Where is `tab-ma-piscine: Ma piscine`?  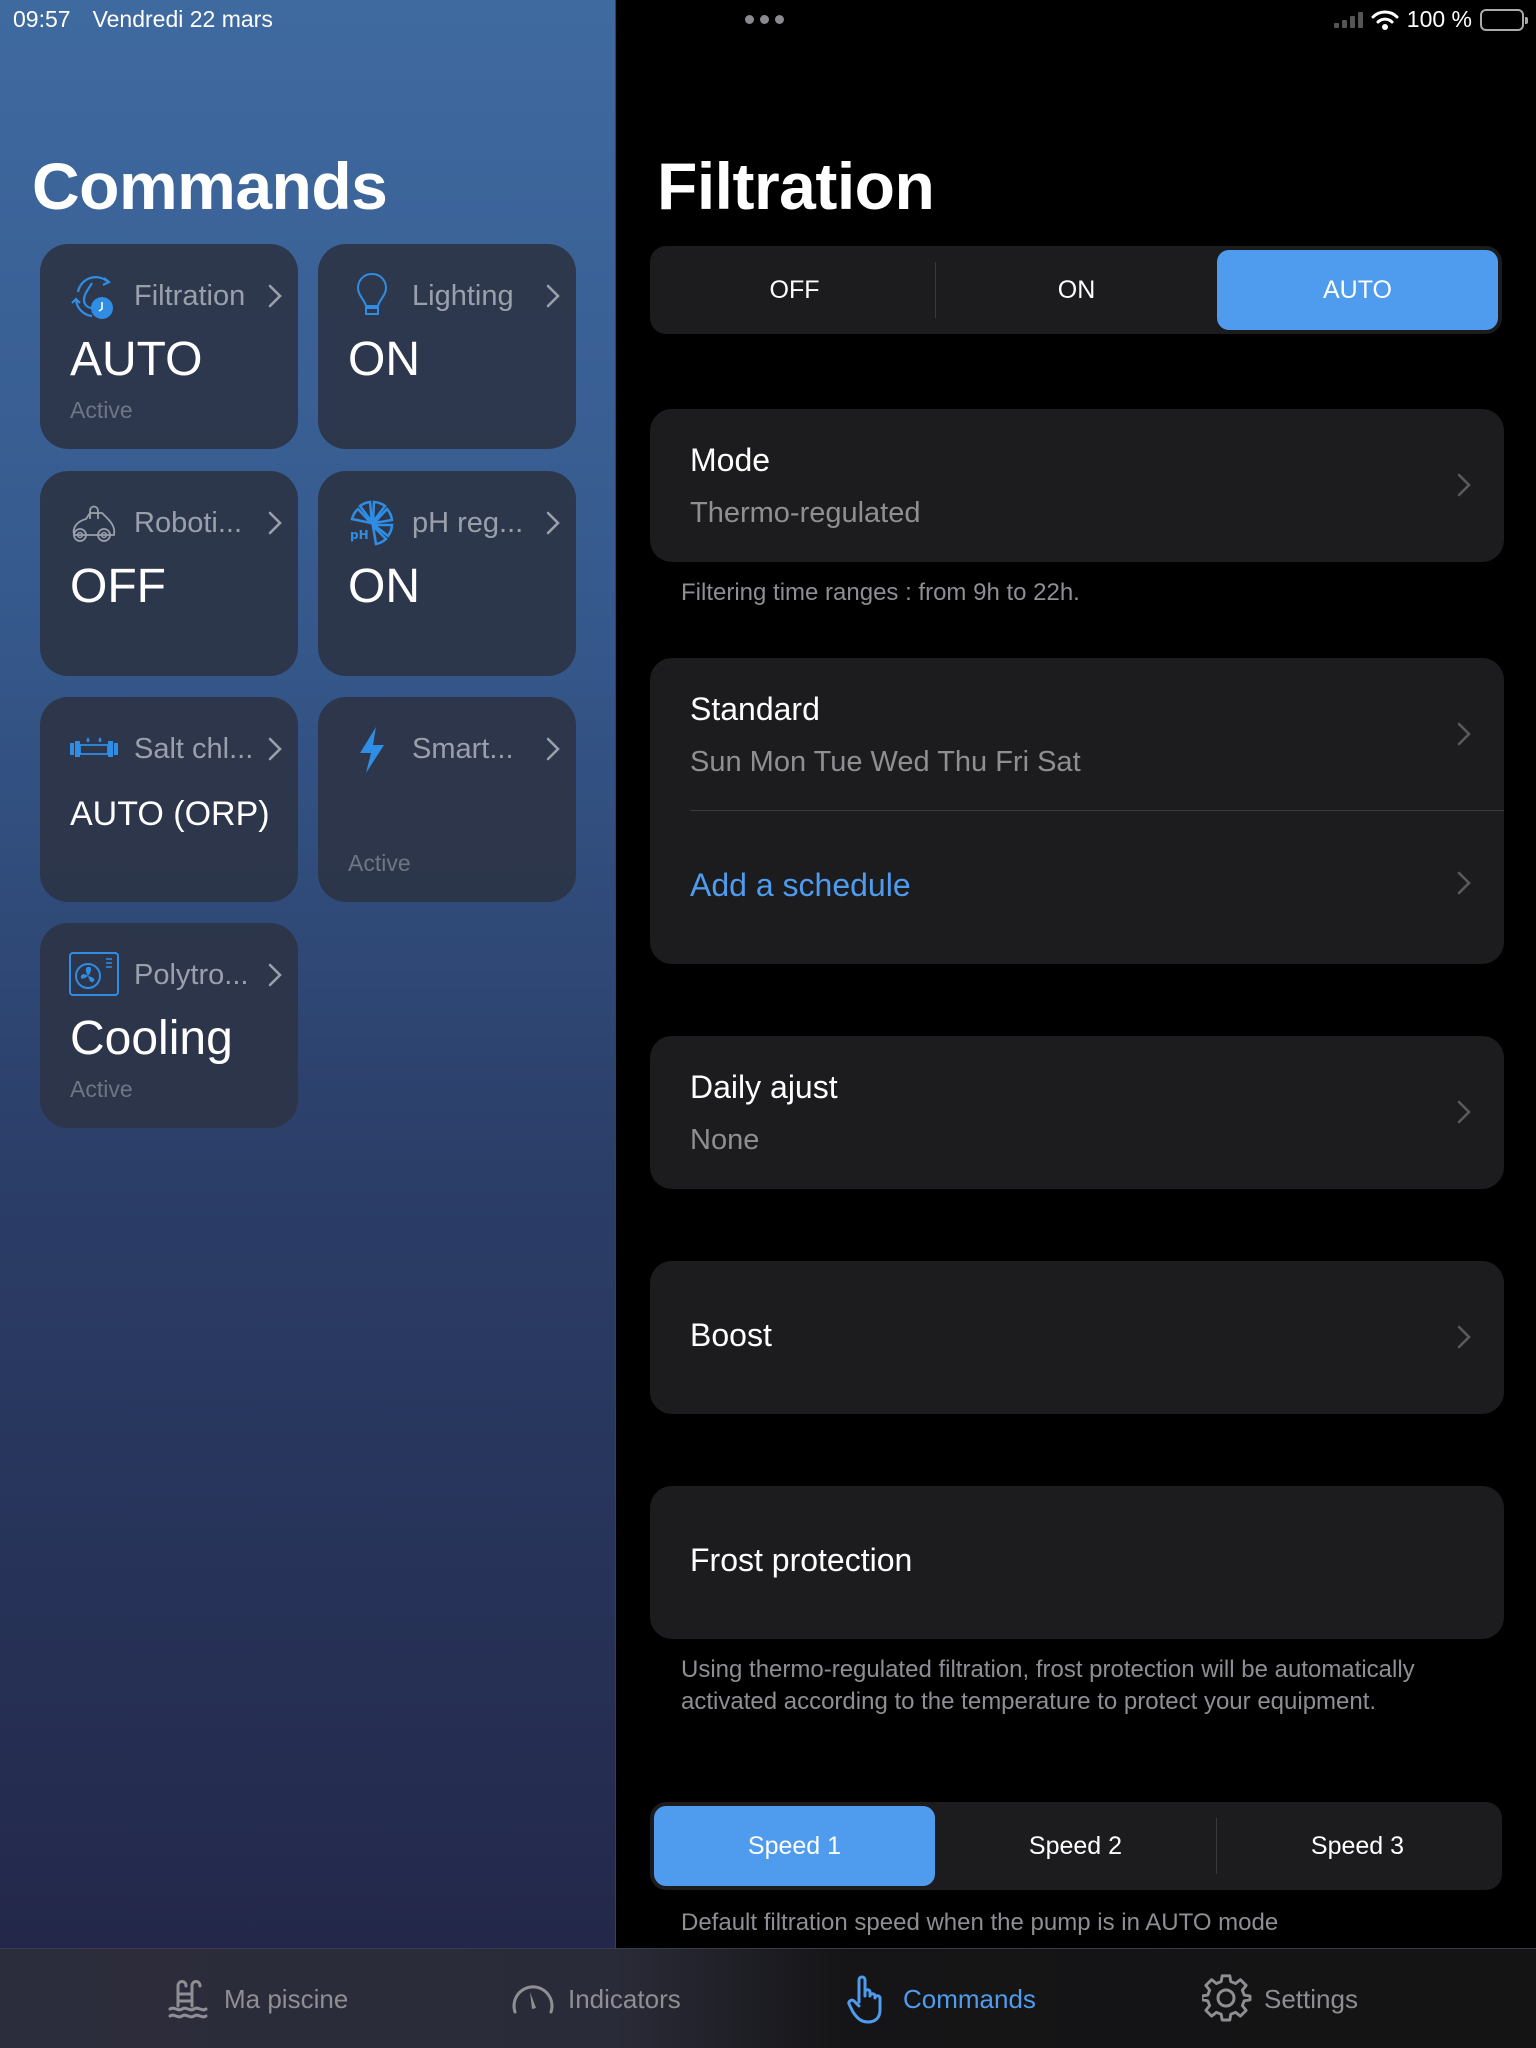
tab-ma-piscine: Ma piscine is located at coordinates (257, 1998).